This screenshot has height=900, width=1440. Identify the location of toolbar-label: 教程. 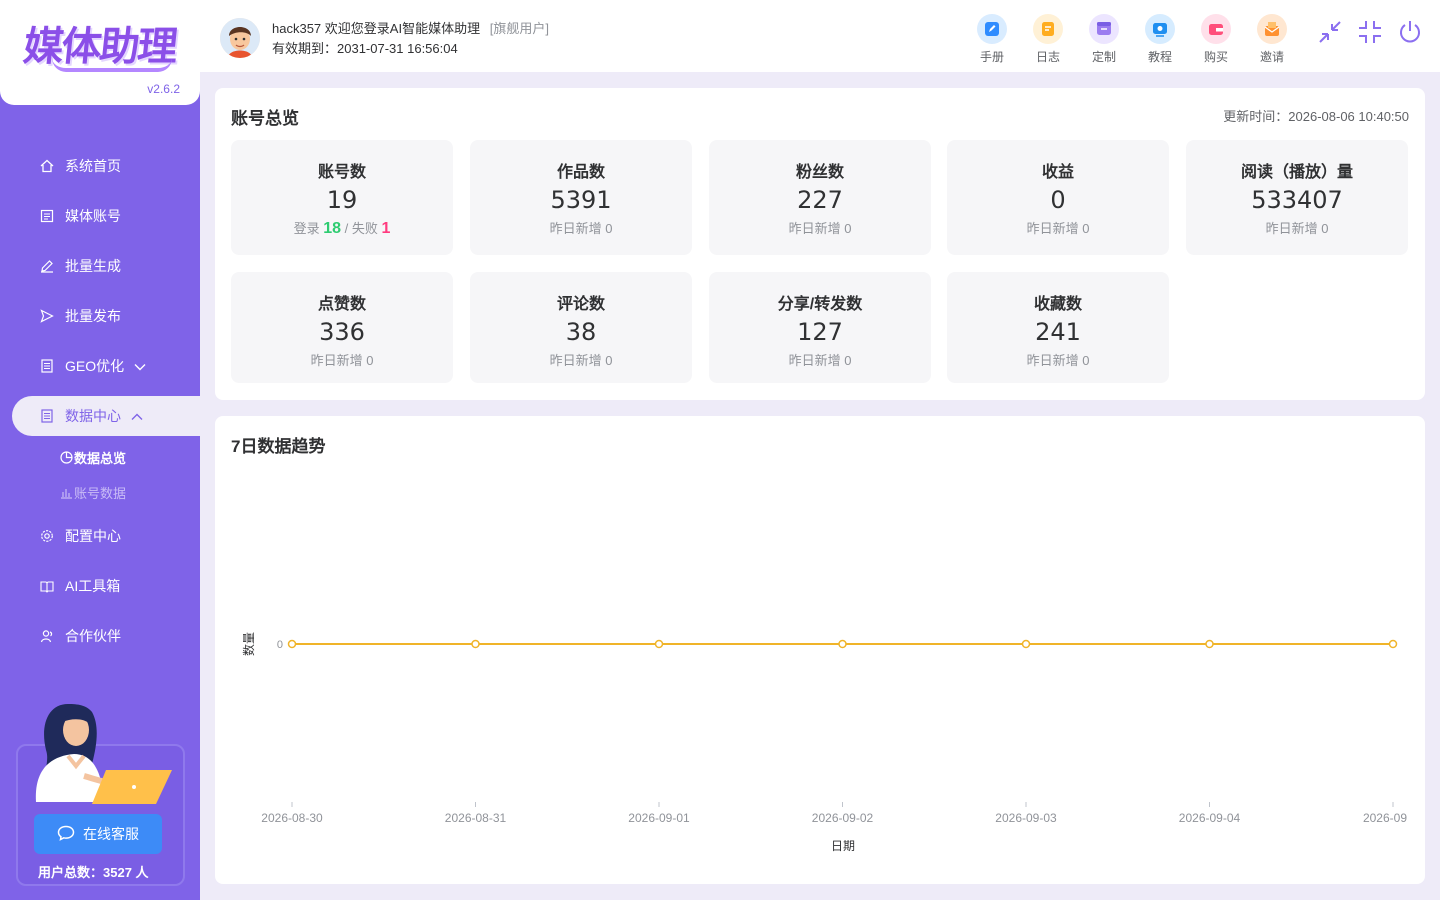
(1159, 57).